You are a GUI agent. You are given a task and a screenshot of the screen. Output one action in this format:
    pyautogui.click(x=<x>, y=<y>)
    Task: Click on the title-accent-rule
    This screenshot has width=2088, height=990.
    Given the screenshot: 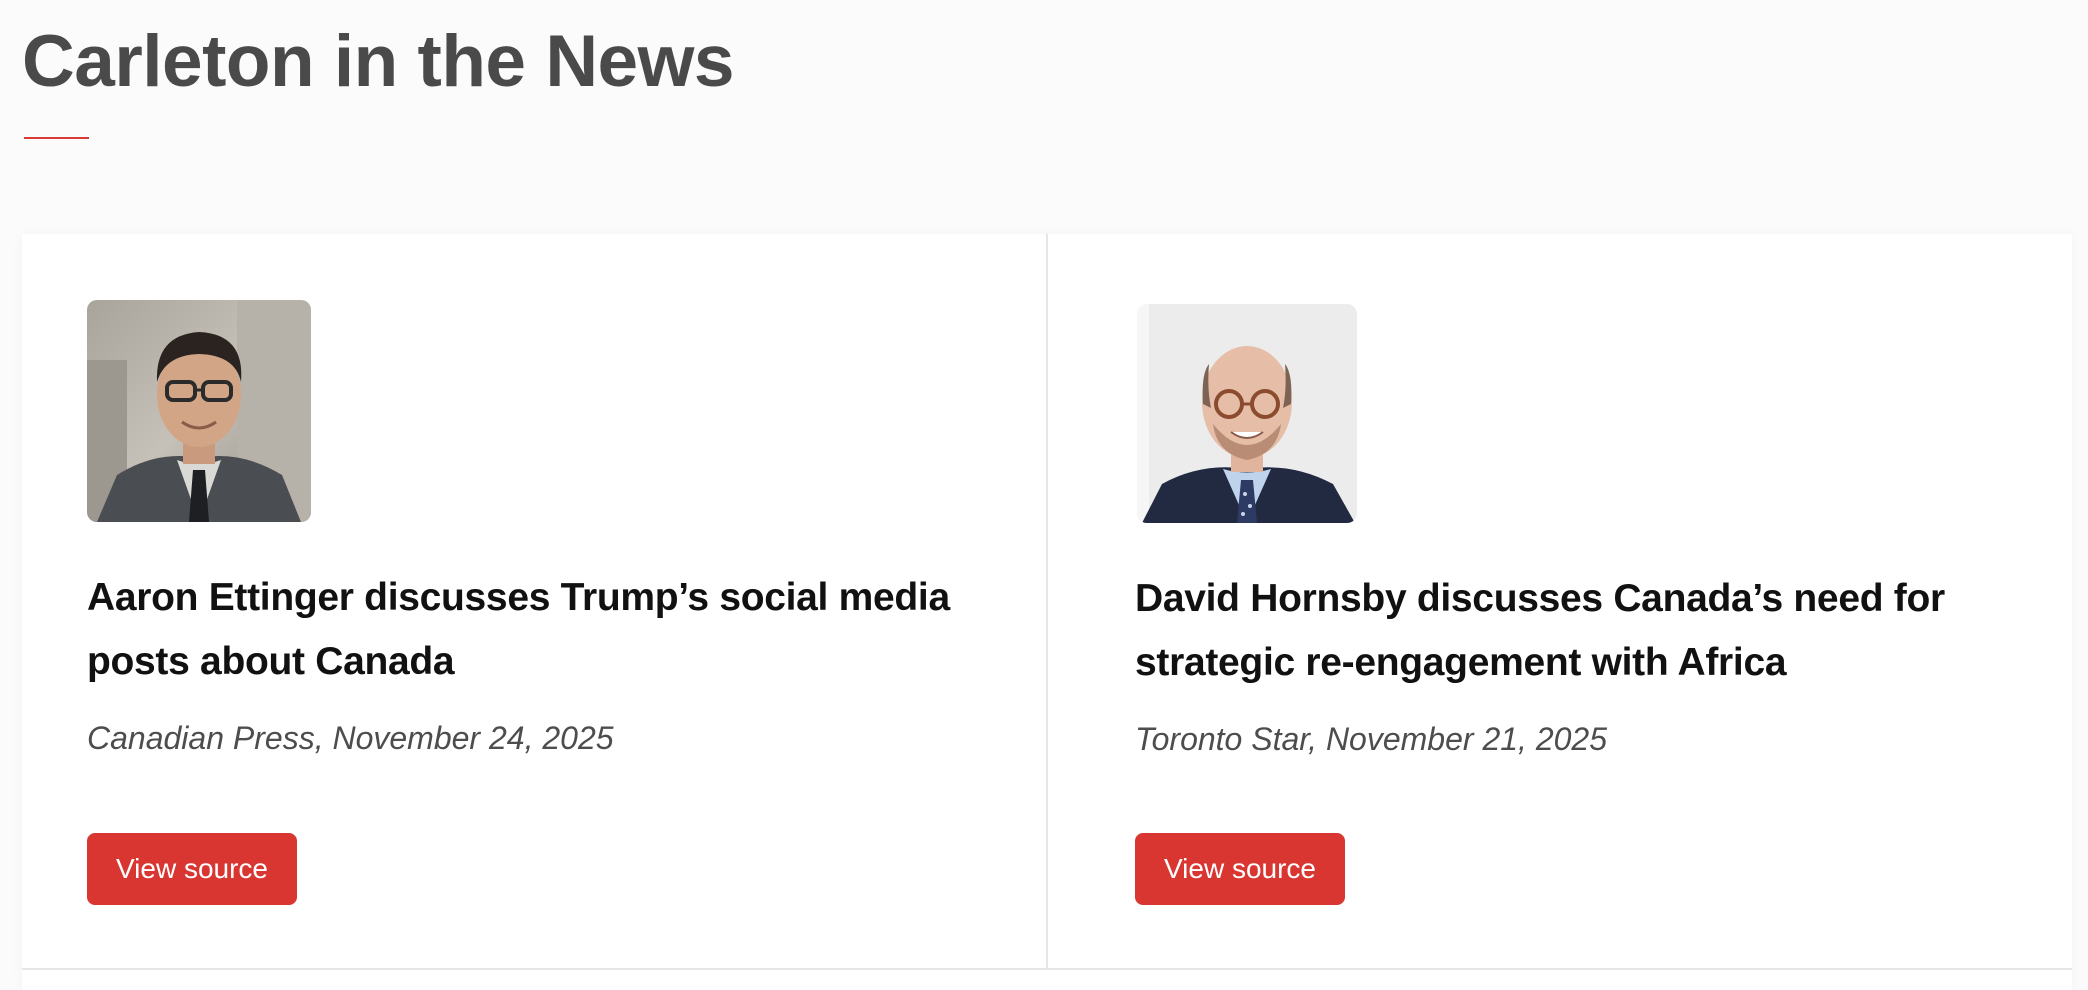 What is the action you would take?
    pyautogui.click(x=56, y=138)
    